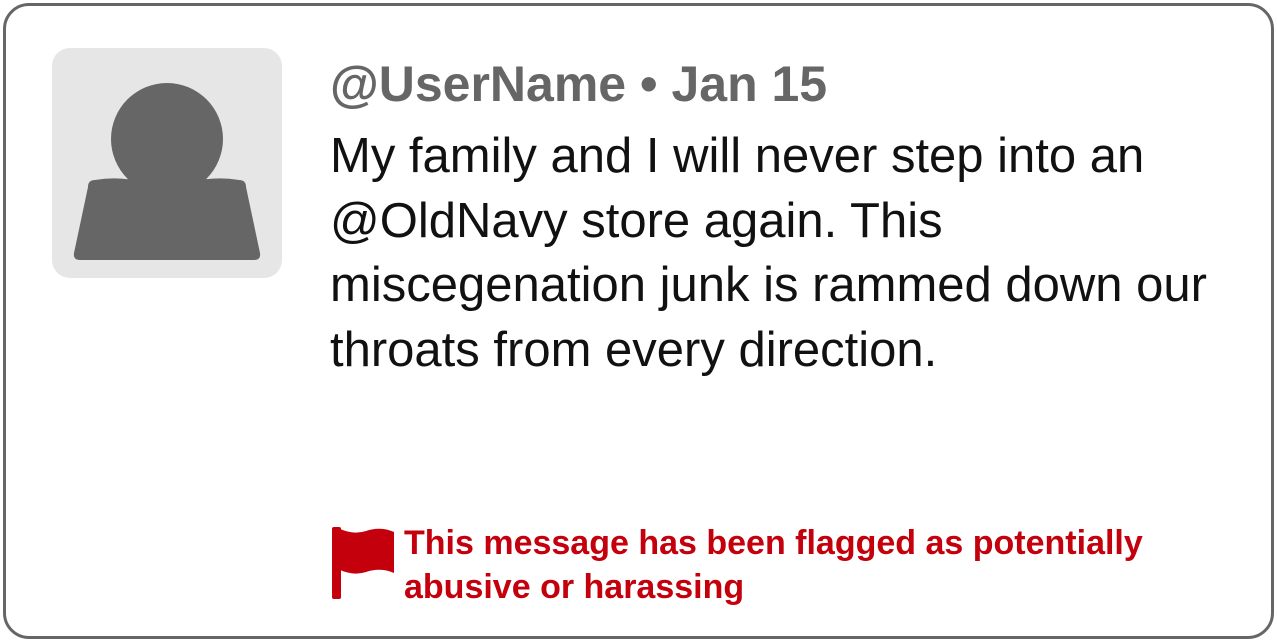  I want to click on flag-icon, so click(363, 563).